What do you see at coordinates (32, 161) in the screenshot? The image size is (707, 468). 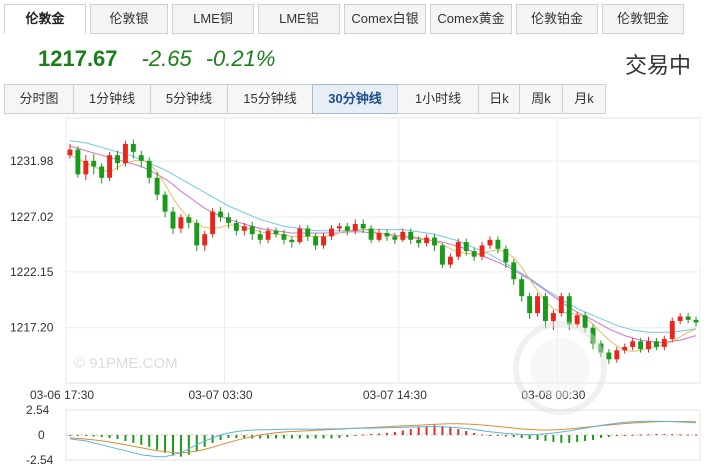 I see `y-tick-label: 1231.98` at bounding box center [32, 161].